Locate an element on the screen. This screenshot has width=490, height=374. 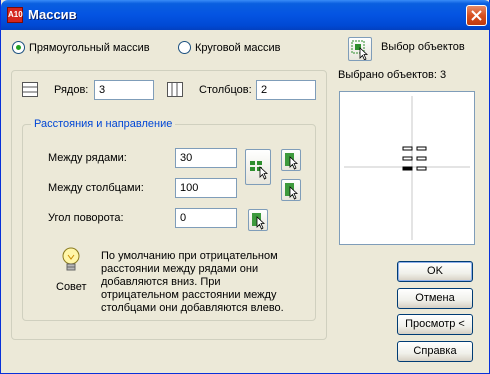
array-preview-graphic is located at coordinates (407, 168).